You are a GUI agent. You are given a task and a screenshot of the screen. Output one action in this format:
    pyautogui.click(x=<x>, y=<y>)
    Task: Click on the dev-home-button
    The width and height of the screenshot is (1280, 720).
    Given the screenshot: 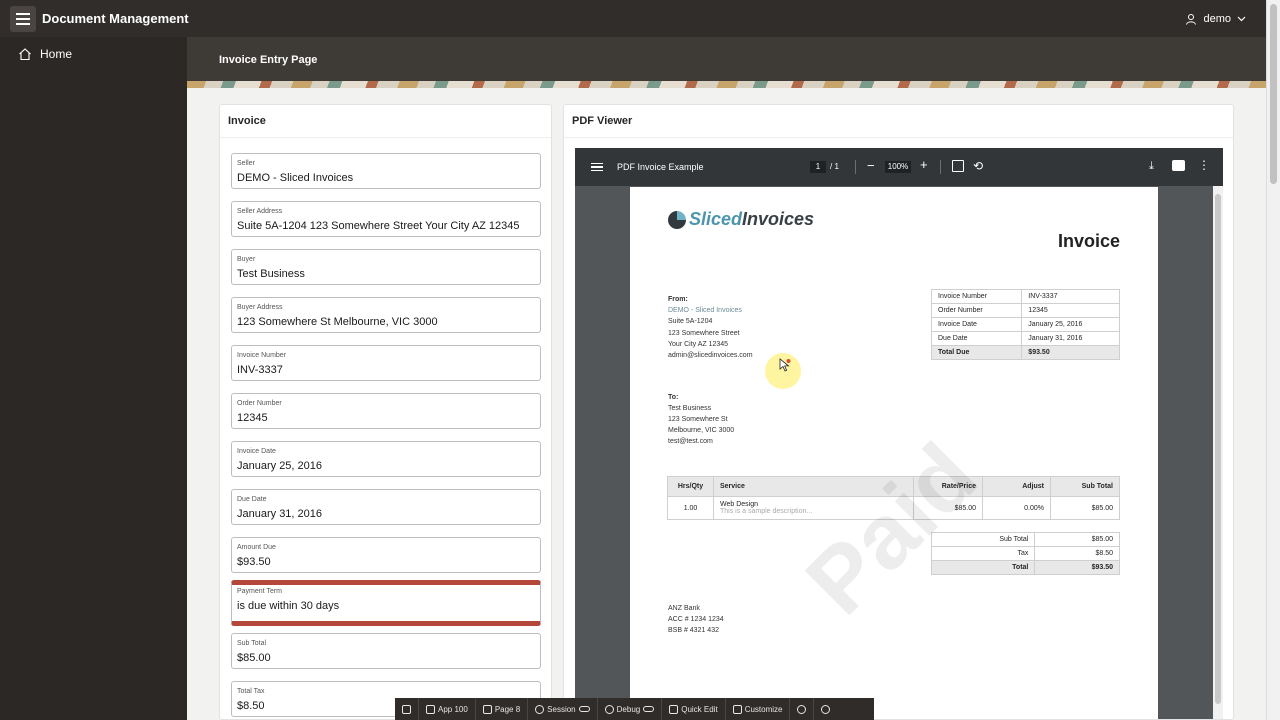 What is the action you would take?
    pyautogui.click(x=407, y=709)
    